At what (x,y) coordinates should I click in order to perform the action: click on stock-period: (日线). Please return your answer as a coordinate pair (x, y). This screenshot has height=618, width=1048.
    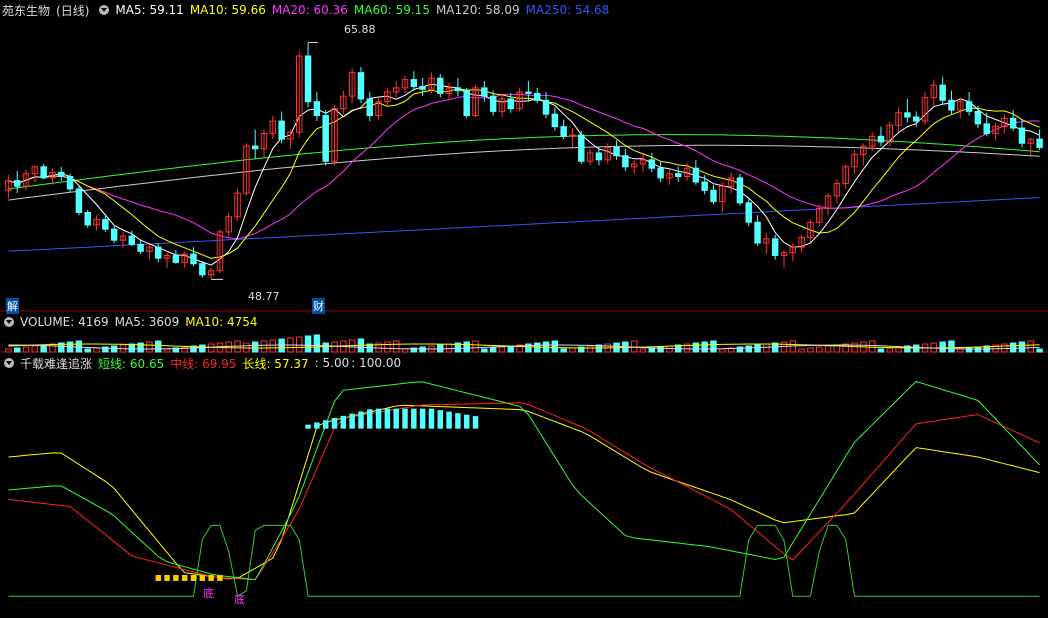
    Looking at the image, I should click on (73, 10).